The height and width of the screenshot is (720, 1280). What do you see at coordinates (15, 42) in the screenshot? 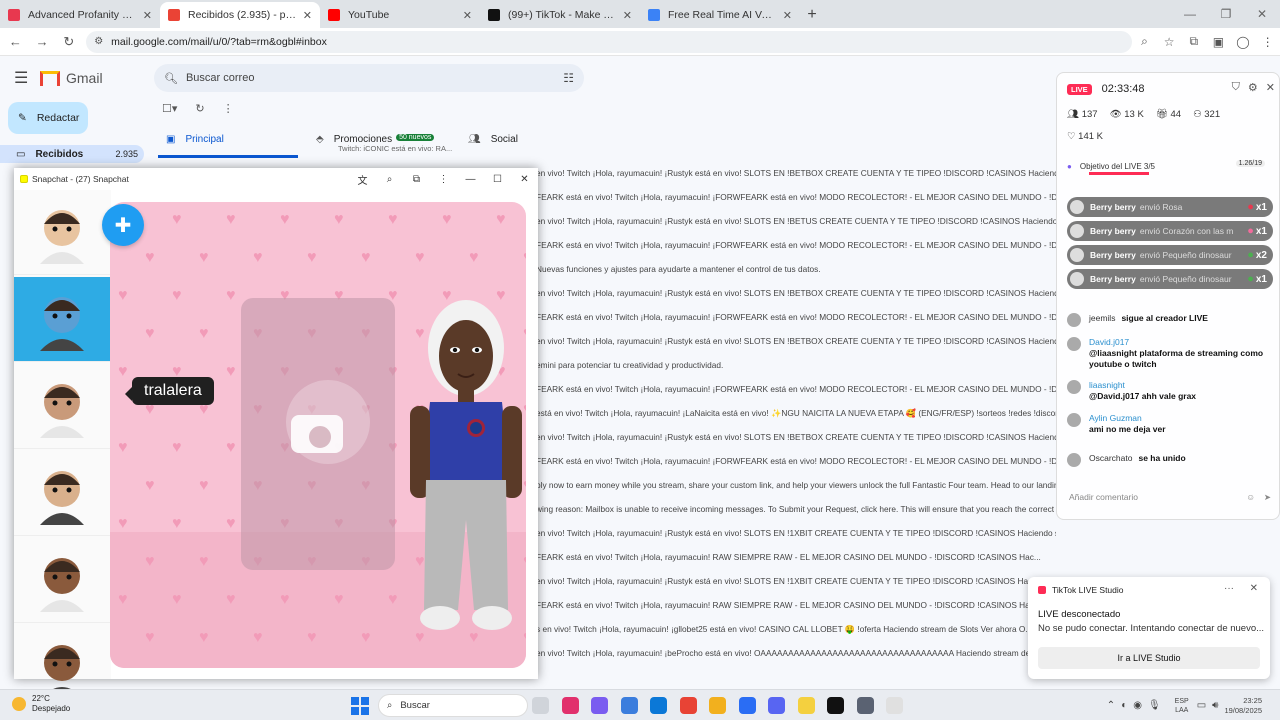
I see `back-button: ←` at bounding box center [15, 42].